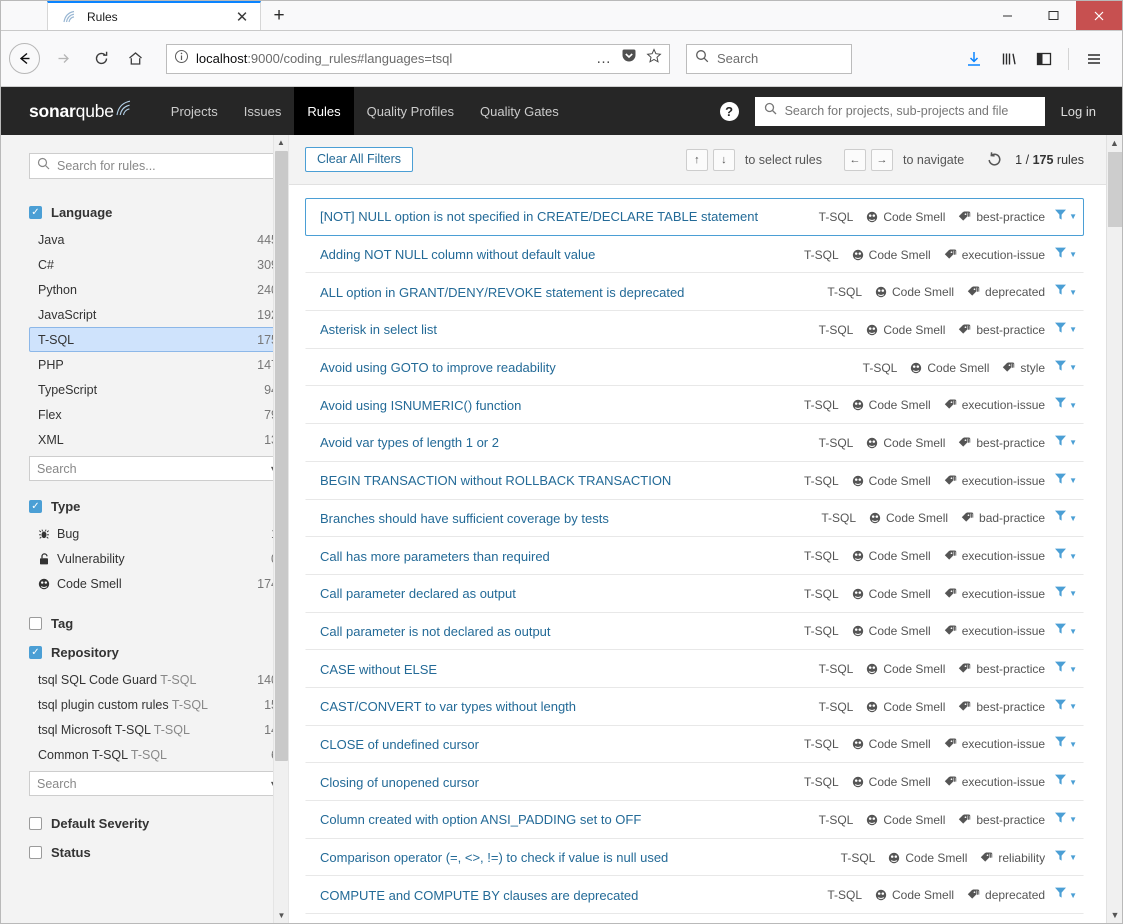 The height and width of the screenshot is (924, 1123). What do you see at coordinates (157, 583) in the screenshot?
I see `facet-item-code-smell: Code Smell 174` at bounding box center [157, 583].